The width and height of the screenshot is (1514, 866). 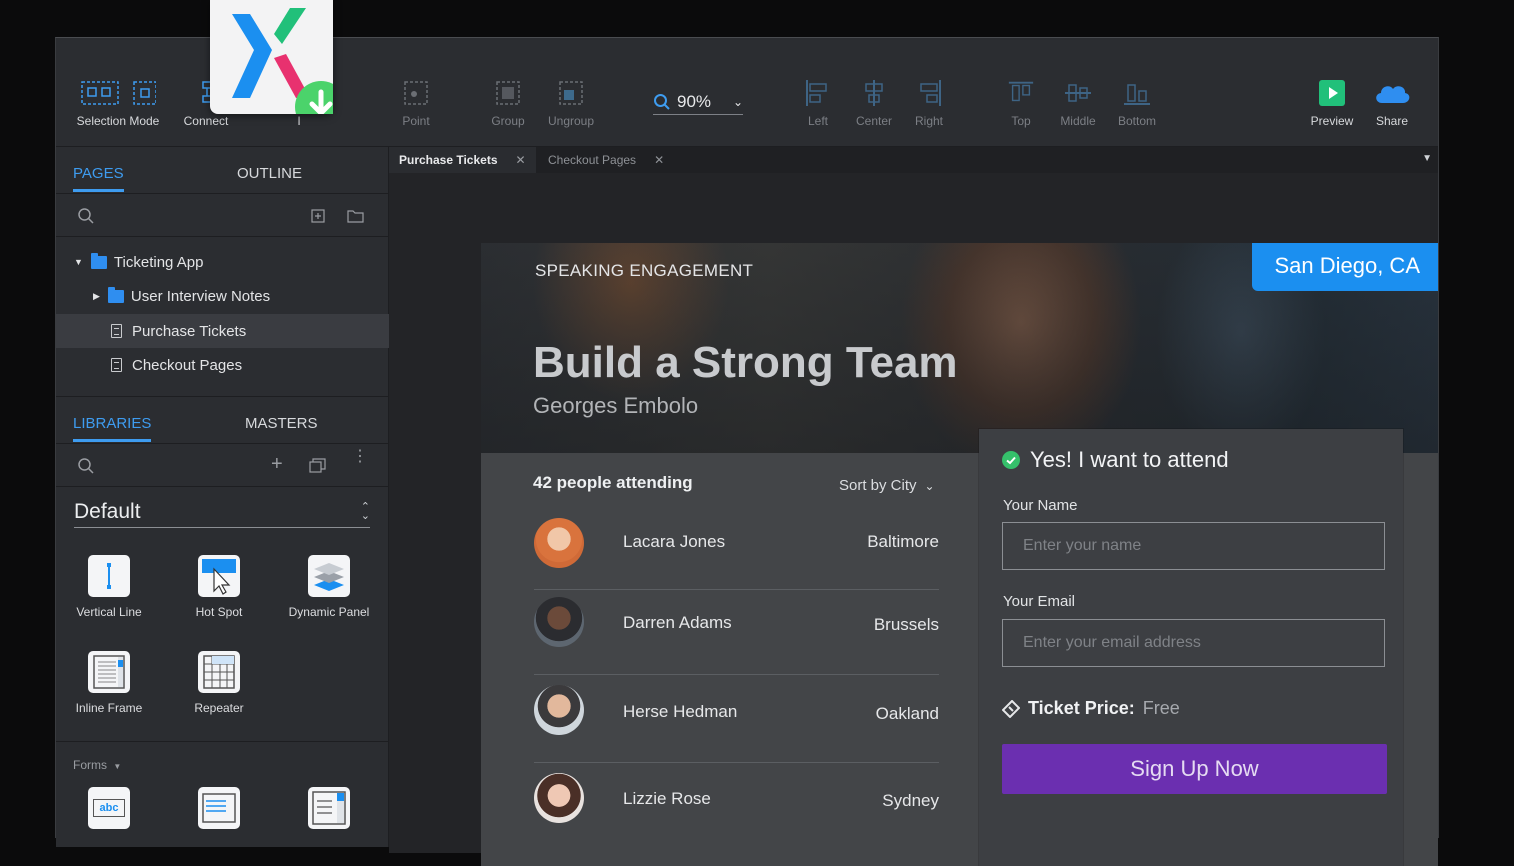 I want to click on doc-tab-checkout-pages: Checkout Pages ✕, so click(x=606, y=160).